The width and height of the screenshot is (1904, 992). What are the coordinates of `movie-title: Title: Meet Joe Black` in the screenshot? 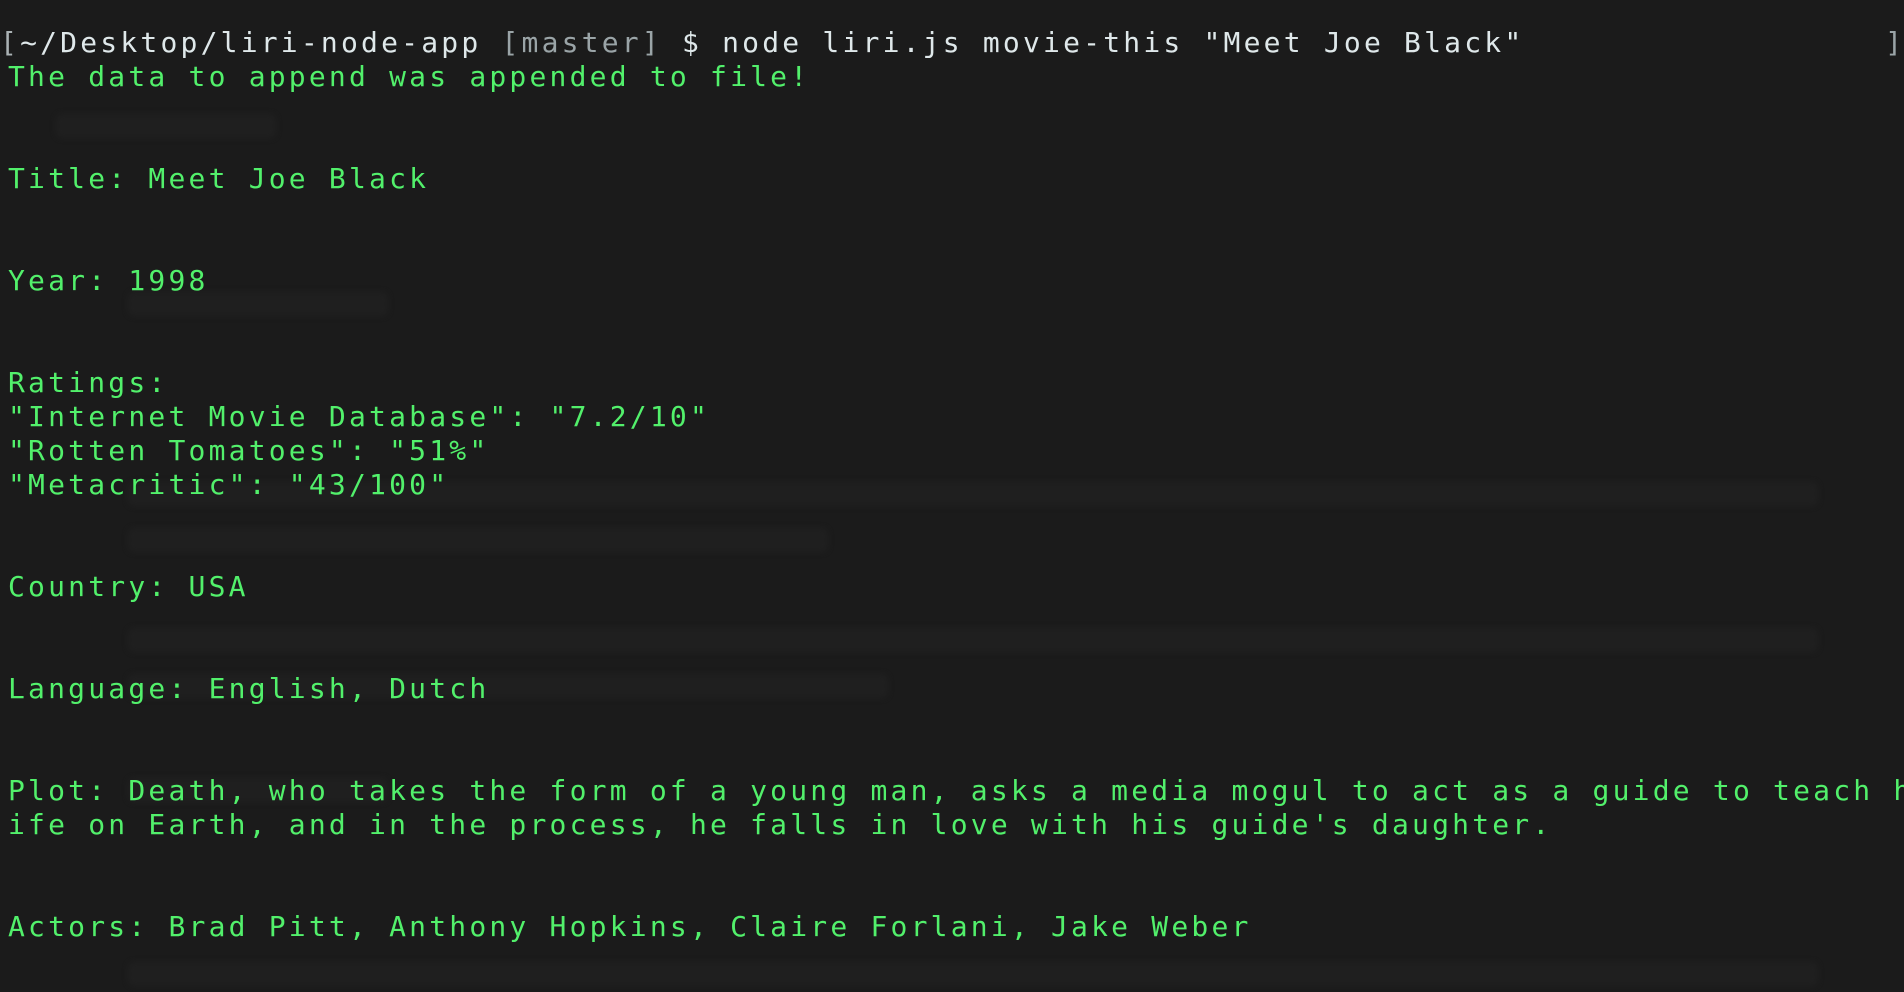 It's located at (219, 178).